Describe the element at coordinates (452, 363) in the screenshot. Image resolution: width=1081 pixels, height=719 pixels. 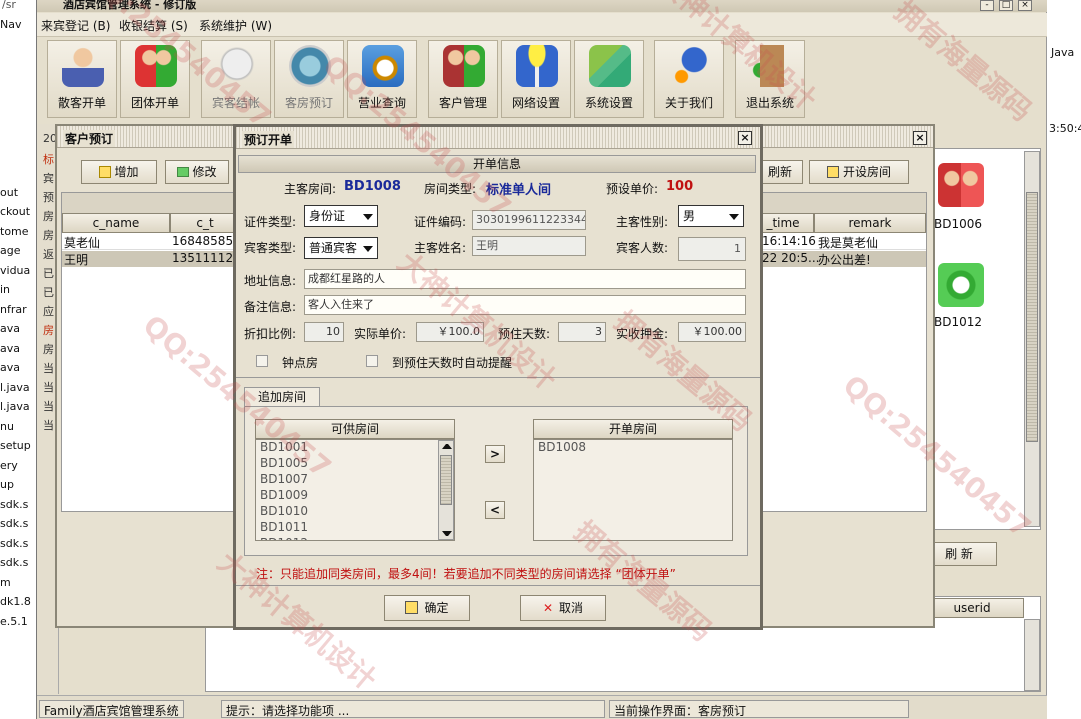
I see `remind-label: 到预住天数时自动提醒` at that location.